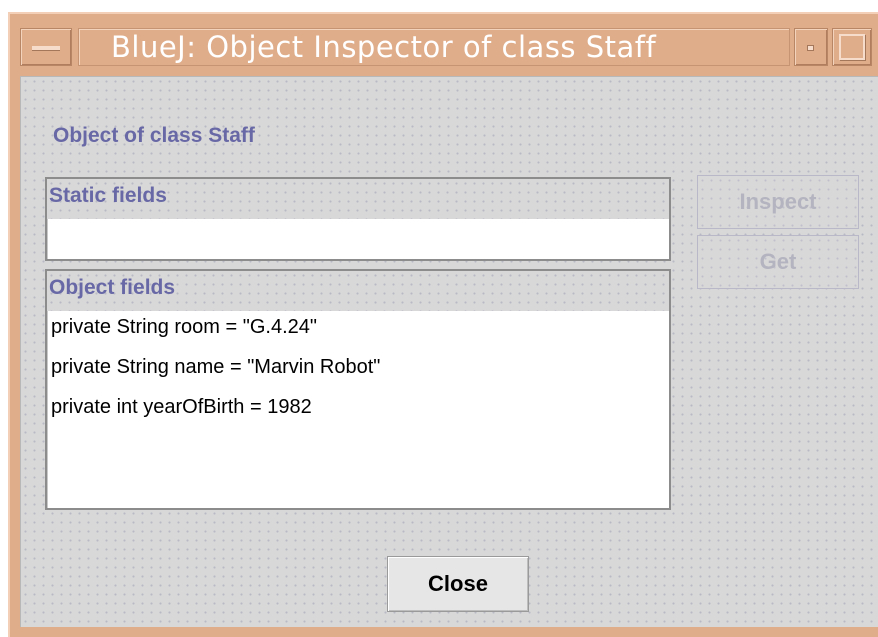 The image size is (878, 637). What do you see at coordinates (458, 584) in the screenshot?
I see `close-button: Close` at bounding box center [458, 584].